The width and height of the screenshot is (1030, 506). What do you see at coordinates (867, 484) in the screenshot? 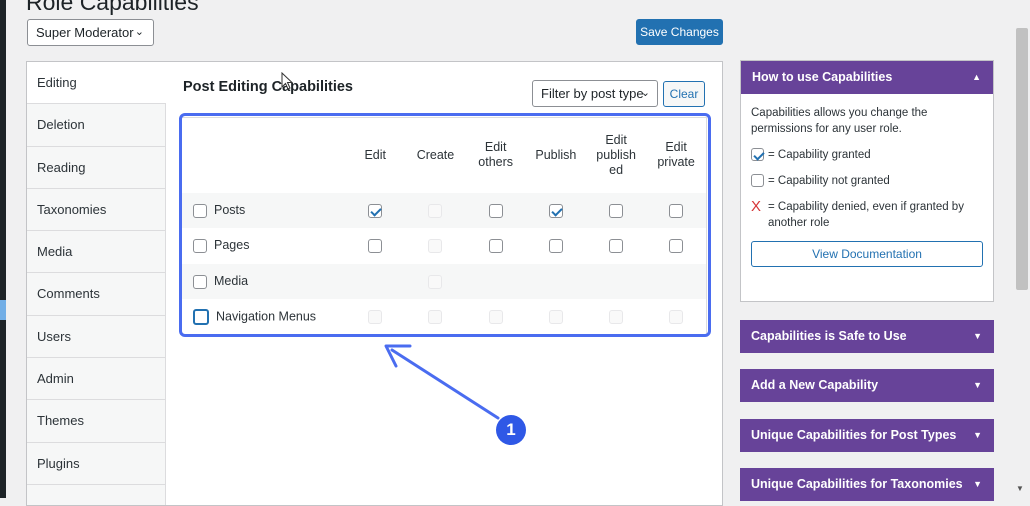
I see `accordion-taxonomies: Unique Capabilities for Taxonomies ▼` at bounding box center [867, 484].